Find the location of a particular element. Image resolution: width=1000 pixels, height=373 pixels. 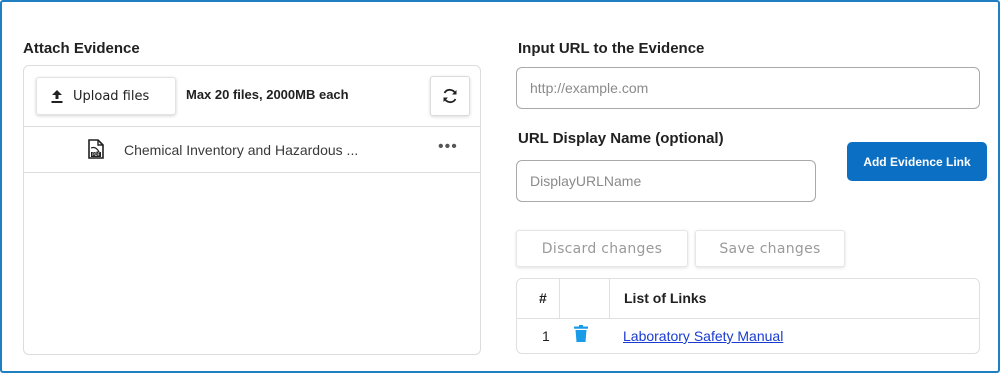

refresh-icon is located at coordinates (450, 96).